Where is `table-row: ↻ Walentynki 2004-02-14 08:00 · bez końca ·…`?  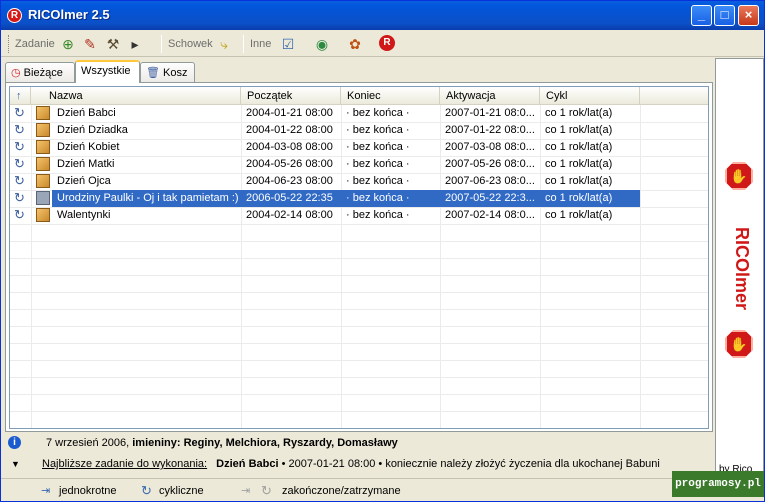 table-row: ↻ Walentynki 2004-02-14 08:00 · bez końca ·… is located at coordinates (359, 215).